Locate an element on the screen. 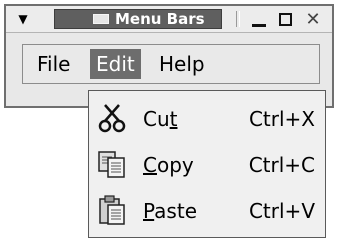 The height and width of the screenshot is (240, 338). window-title: Menu Bars is located at coordinates (138, 19).